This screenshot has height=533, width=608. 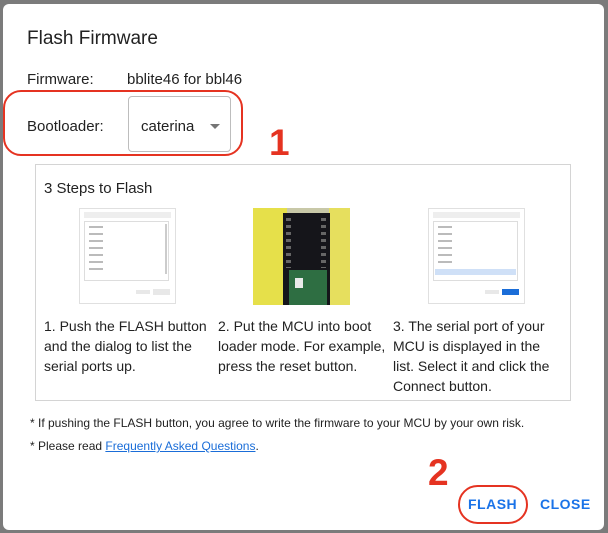 I want to click on step2-caption-line: press the reset button., so click(x=288, y=366).